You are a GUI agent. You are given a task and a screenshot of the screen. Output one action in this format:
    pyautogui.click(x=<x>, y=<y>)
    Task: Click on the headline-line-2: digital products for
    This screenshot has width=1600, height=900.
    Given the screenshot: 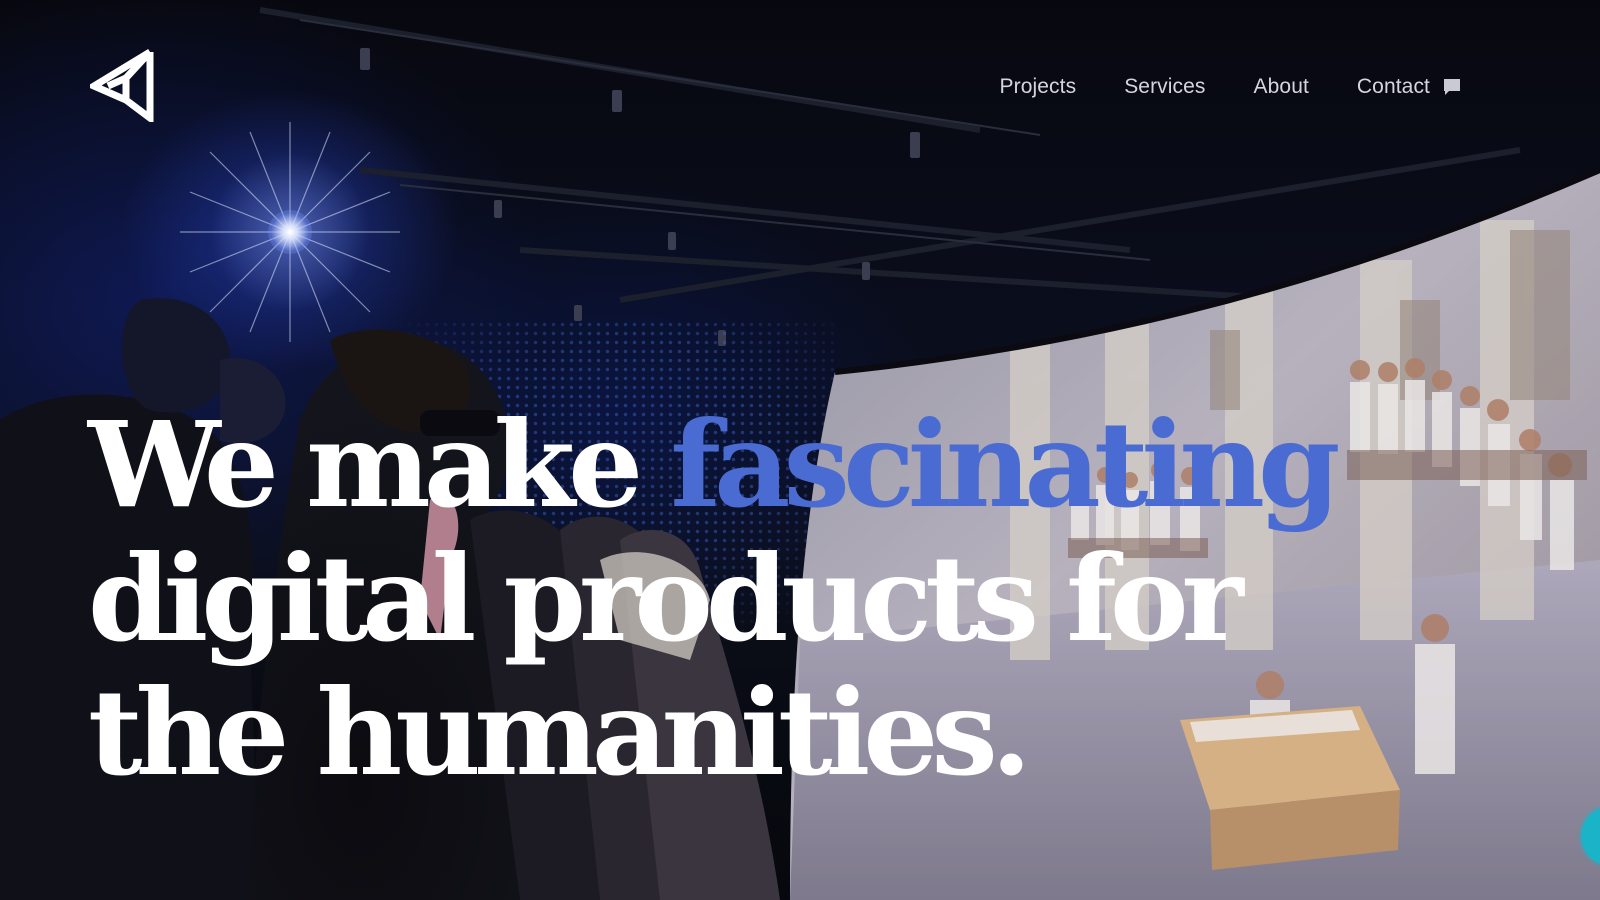 What is the action you would take?
    pyautogui.click(x=666, y=598)
    